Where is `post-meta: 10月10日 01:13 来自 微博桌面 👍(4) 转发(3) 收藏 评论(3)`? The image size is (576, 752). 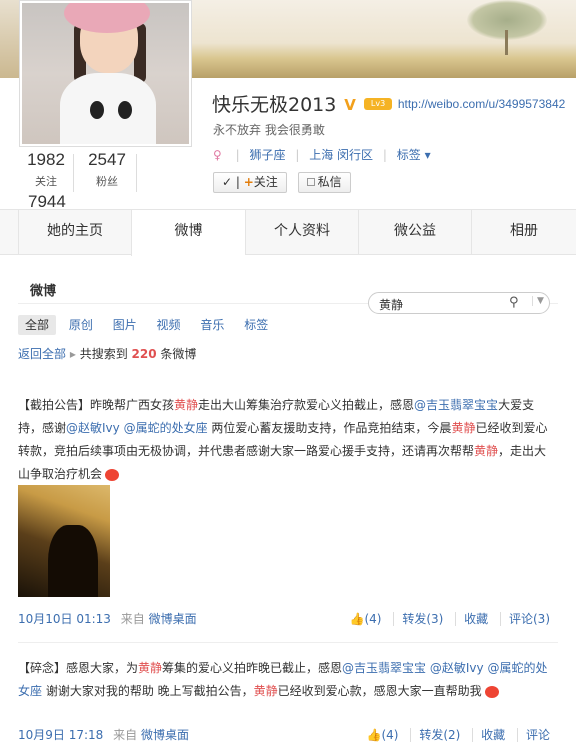 post-meta: 10月10日 01:13 来自 微博桌面 👍(4) 转发(3) 收藏 评论(3) is located at coordinates (288, 620).